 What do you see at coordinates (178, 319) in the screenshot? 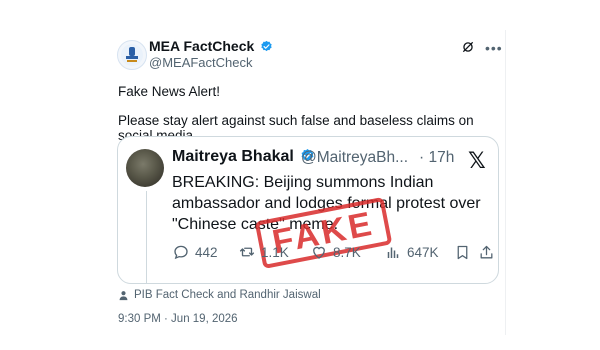
I see `post-timestamp: 9:30 PM · Jun 19, 2026` at bounding box center [178, 319].